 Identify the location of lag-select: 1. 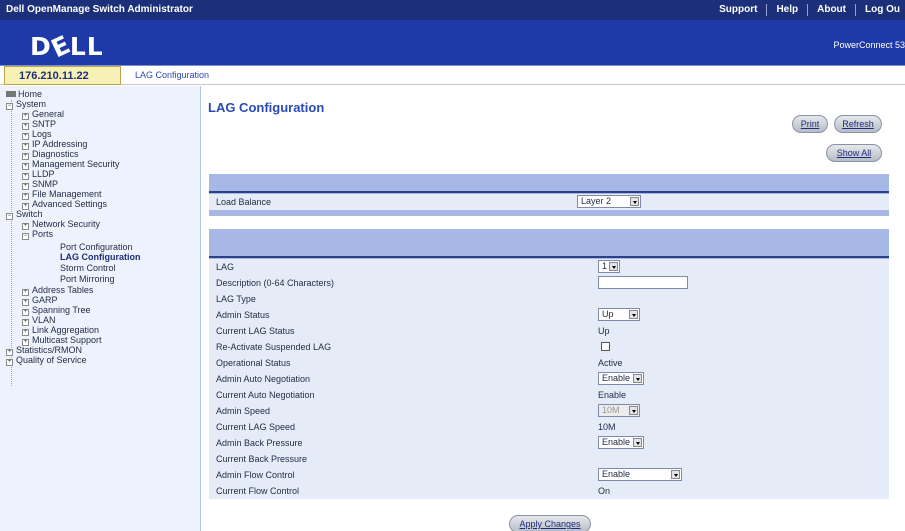
(609, 266).